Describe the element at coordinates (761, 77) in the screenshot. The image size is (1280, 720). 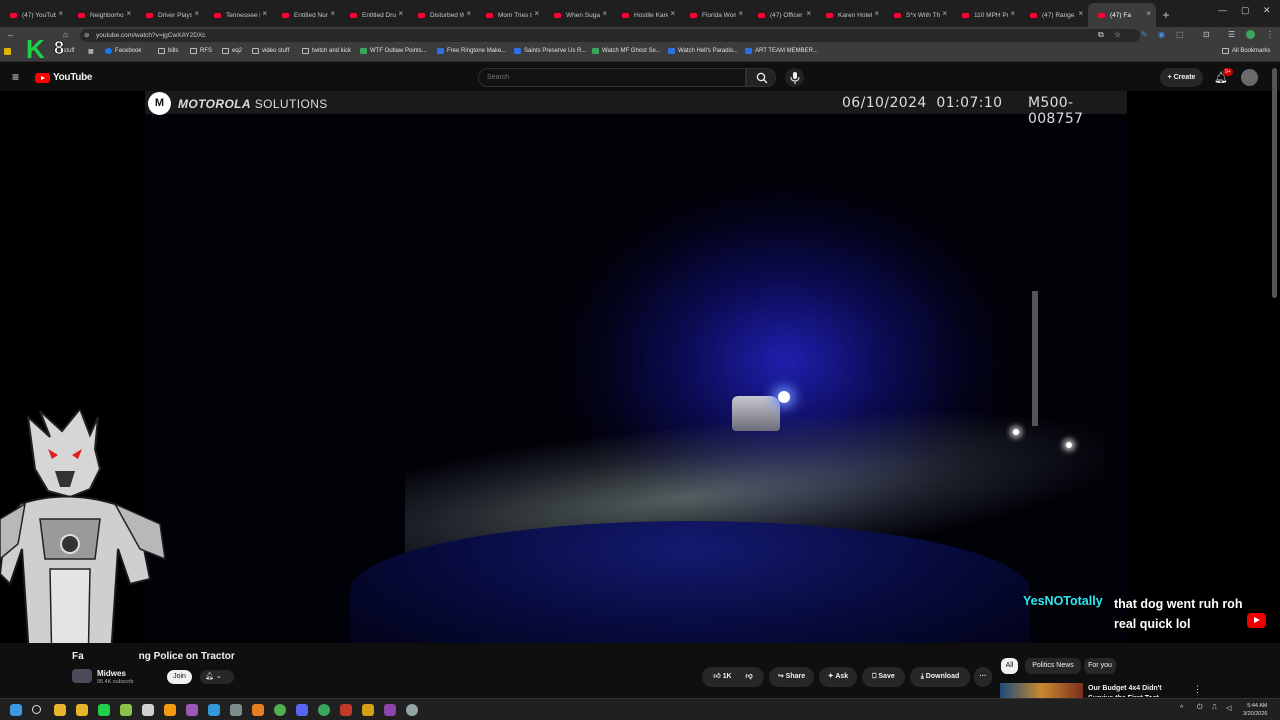
I see `search-button` at that location.